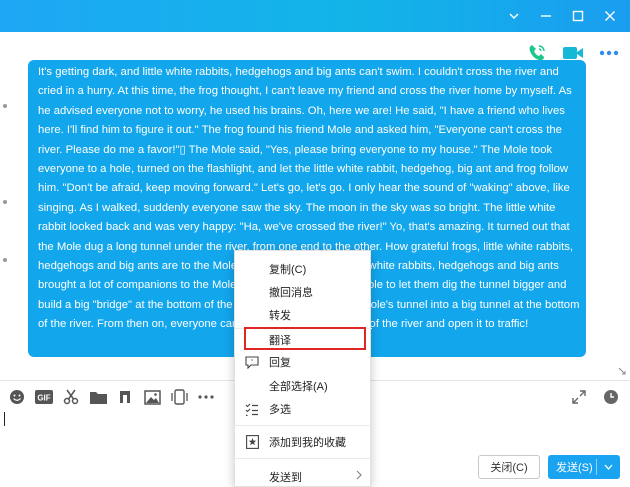 The width and height of the screenshot is (630, 487). I want to click on menu-item-copy: 复制(C), so click(303, 269).